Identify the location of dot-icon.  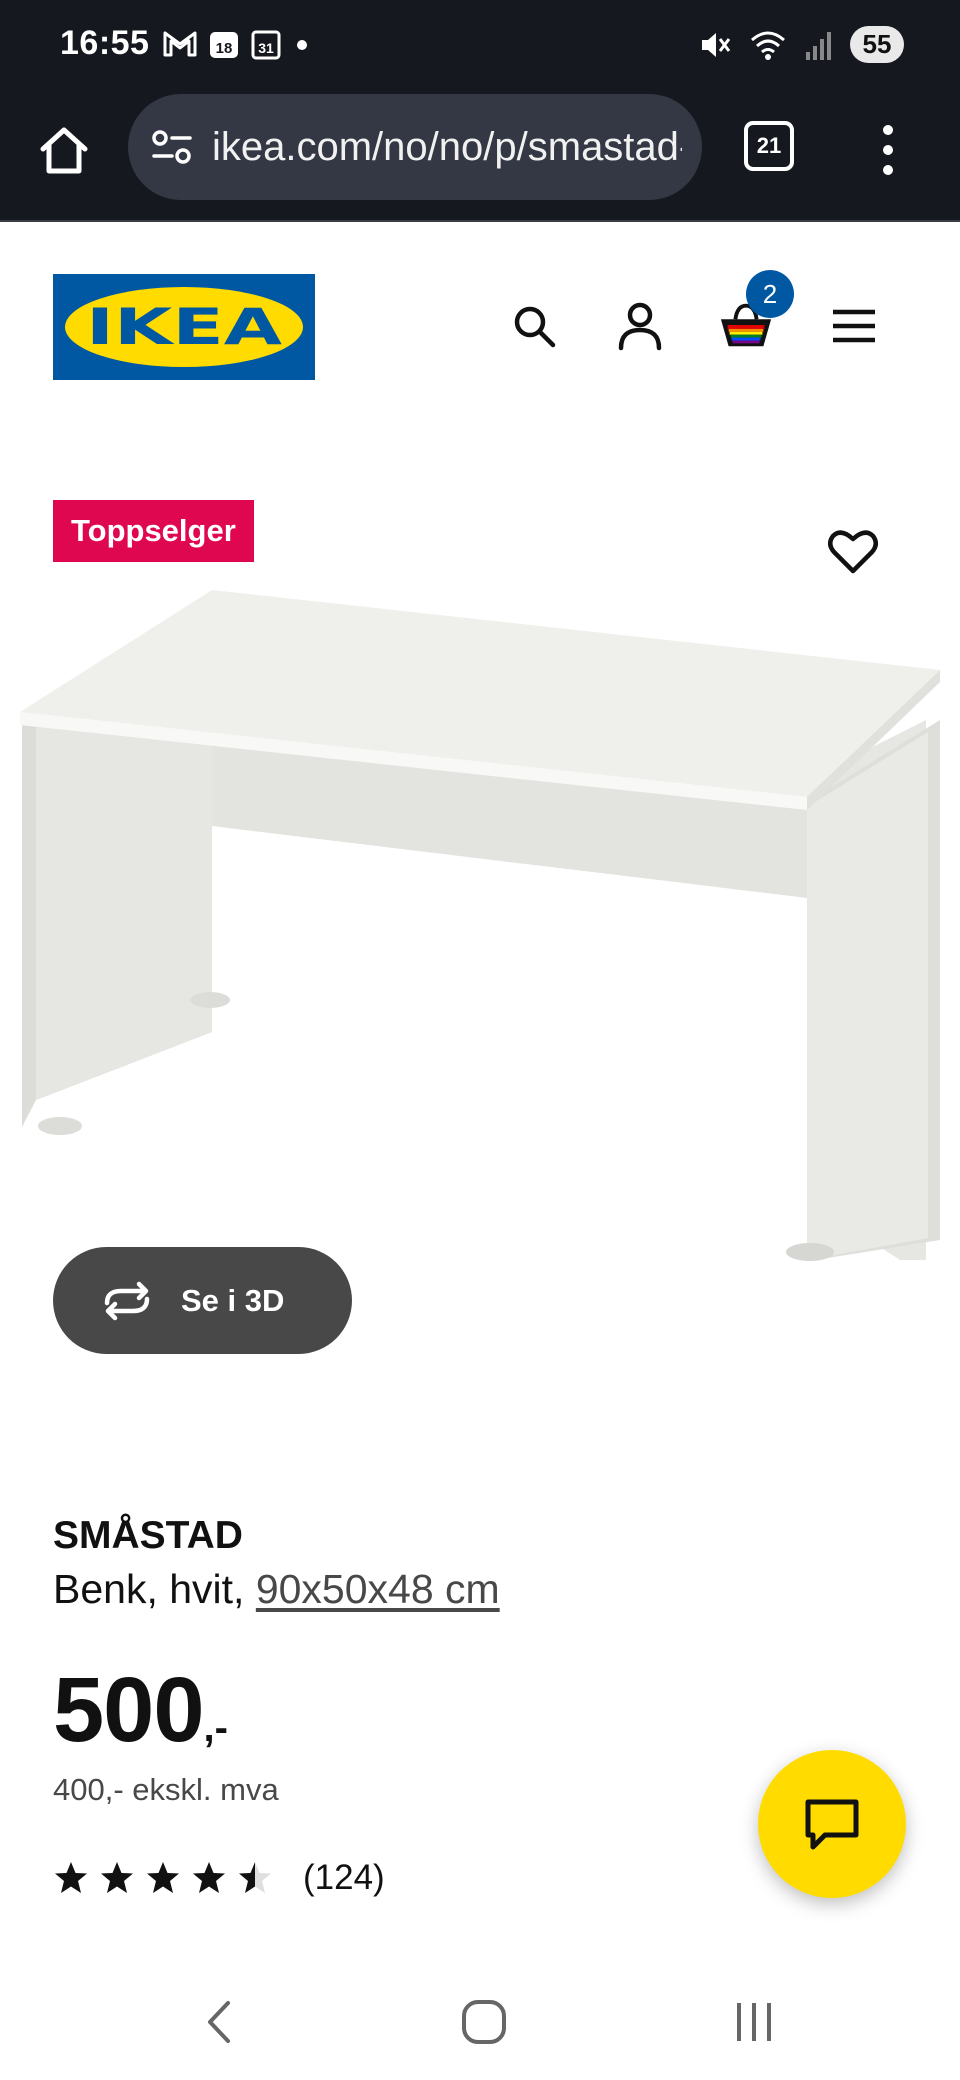
(302, 45).